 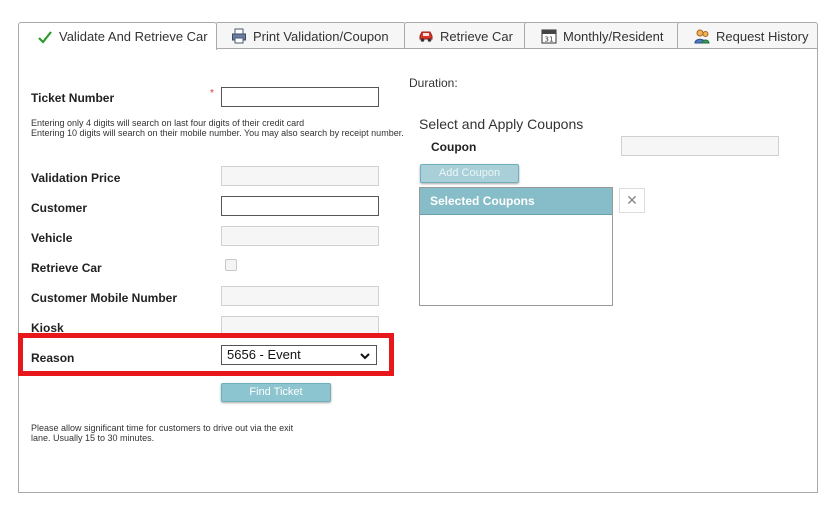 I want to click on retrieve-car-label: Retrieve Car, so click(x=66, y=268).